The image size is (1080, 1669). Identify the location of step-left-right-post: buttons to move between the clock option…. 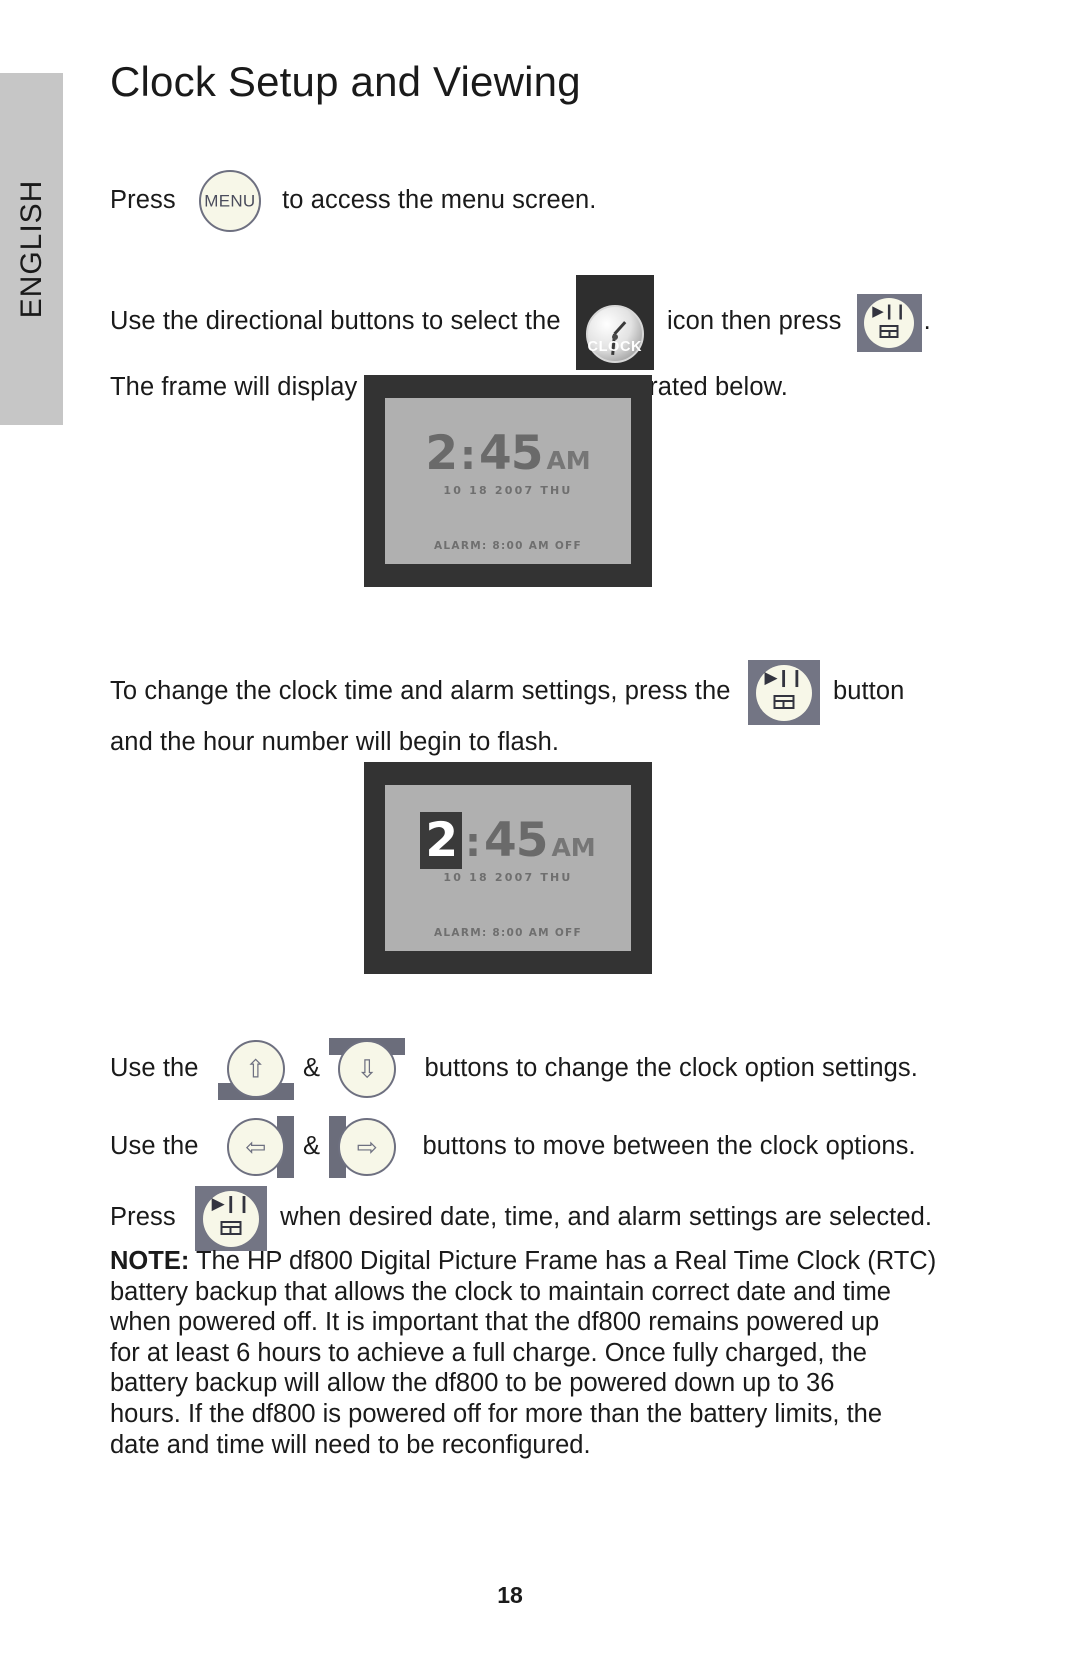
(669, 1145).